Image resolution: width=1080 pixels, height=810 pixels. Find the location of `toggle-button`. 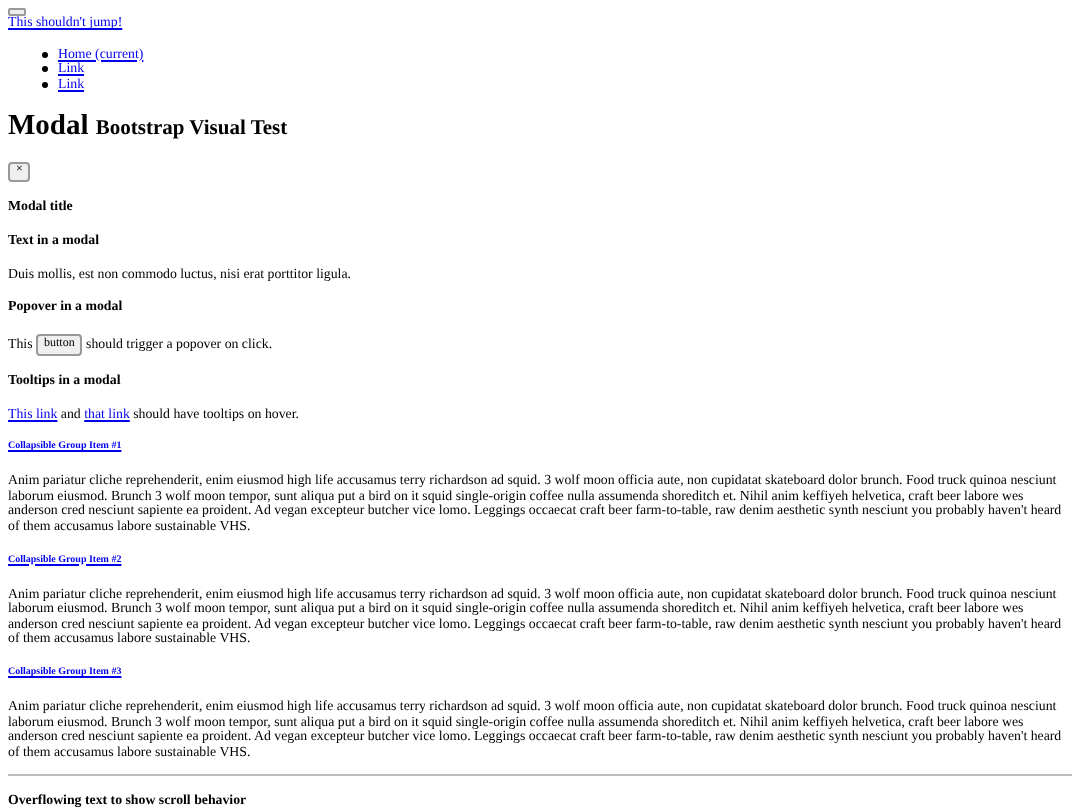

toggle-button is located at coordinates (17, 12).